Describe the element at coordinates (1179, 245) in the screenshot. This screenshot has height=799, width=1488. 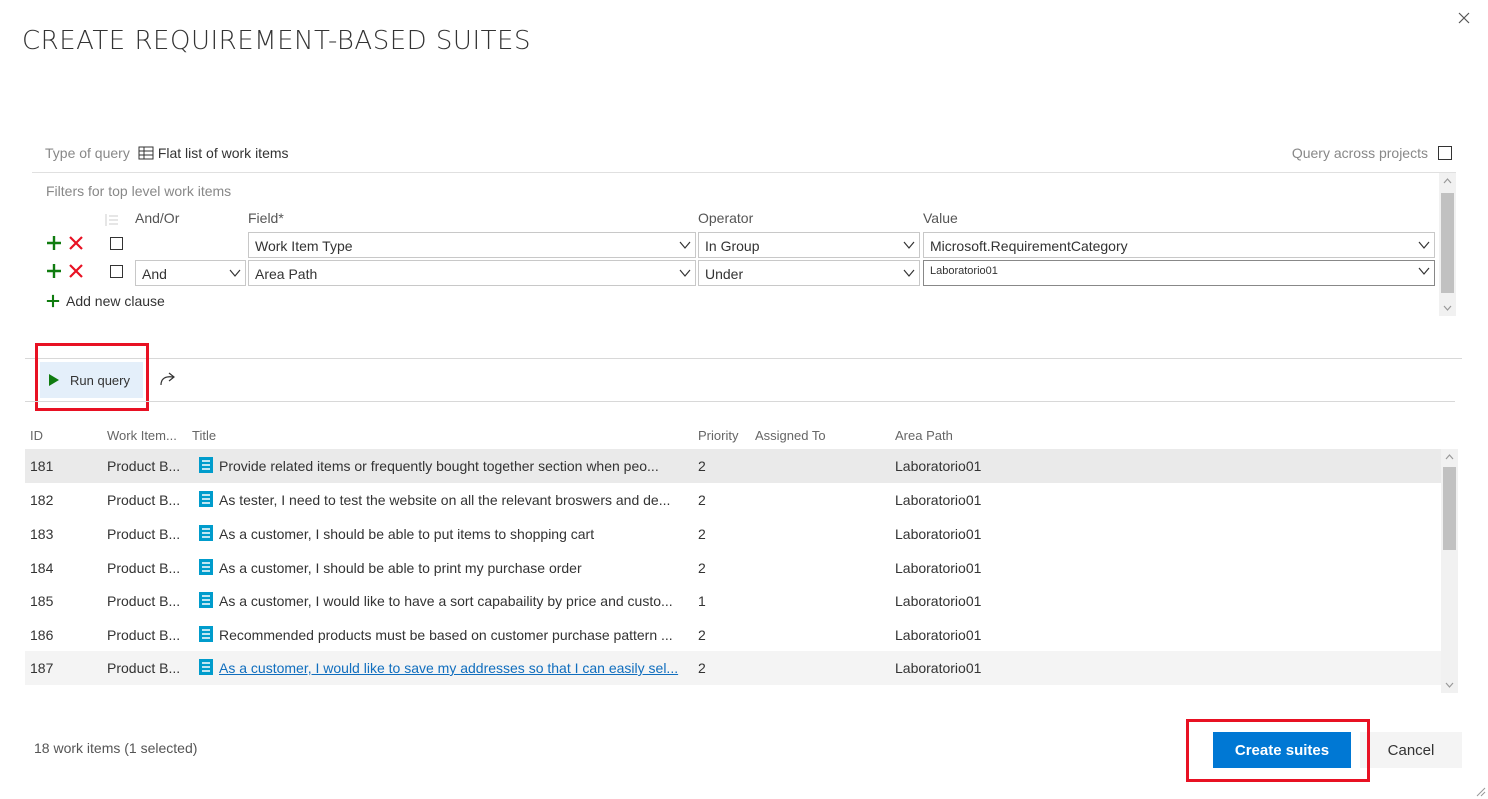
I see `value-dropdown: Microsoft.RequirementCategory` at that location.